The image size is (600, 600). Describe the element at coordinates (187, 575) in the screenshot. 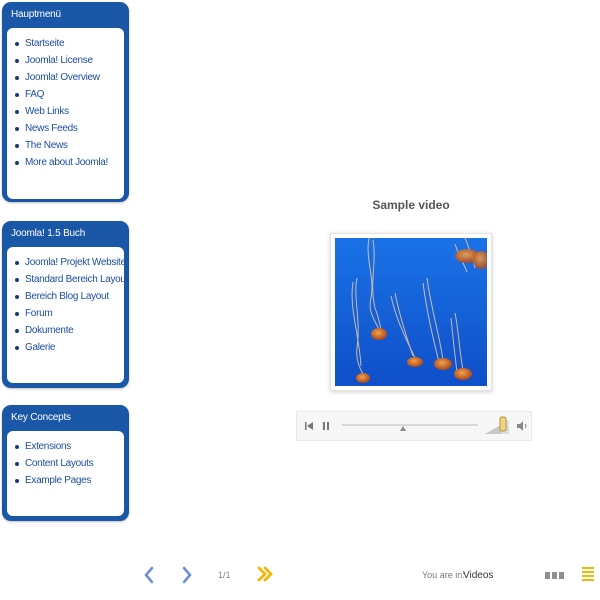

I see `chevron-right-icon` at that location.